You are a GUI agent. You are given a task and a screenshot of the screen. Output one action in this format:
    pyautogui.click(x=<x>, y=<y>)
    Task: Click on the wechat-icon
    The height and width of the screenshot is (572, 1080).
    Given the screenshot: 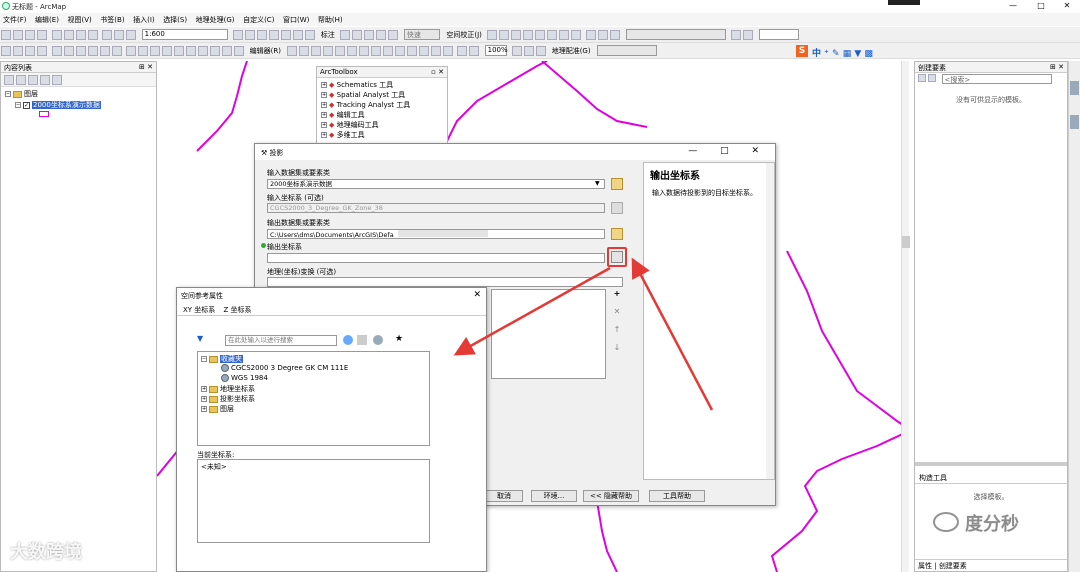 What is the action you would take?
    pyautogui.click(x=946, y=522)
    